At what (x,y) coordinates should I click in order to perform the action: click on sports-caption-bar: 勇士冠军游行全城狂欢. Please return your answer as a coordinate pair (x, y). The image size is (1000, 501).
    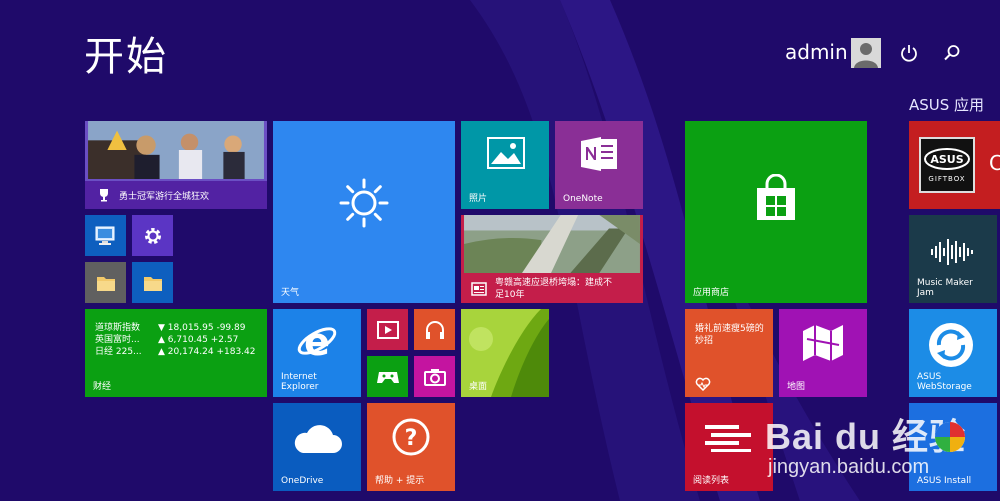
    Looking at the image, I should click on (176, 195).